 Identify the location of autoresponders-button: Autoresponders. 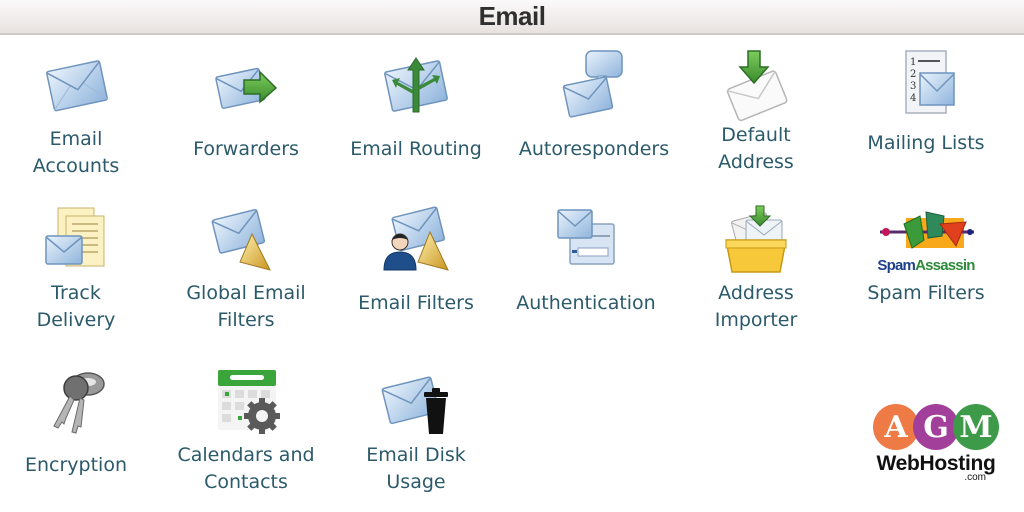
(594, 103).